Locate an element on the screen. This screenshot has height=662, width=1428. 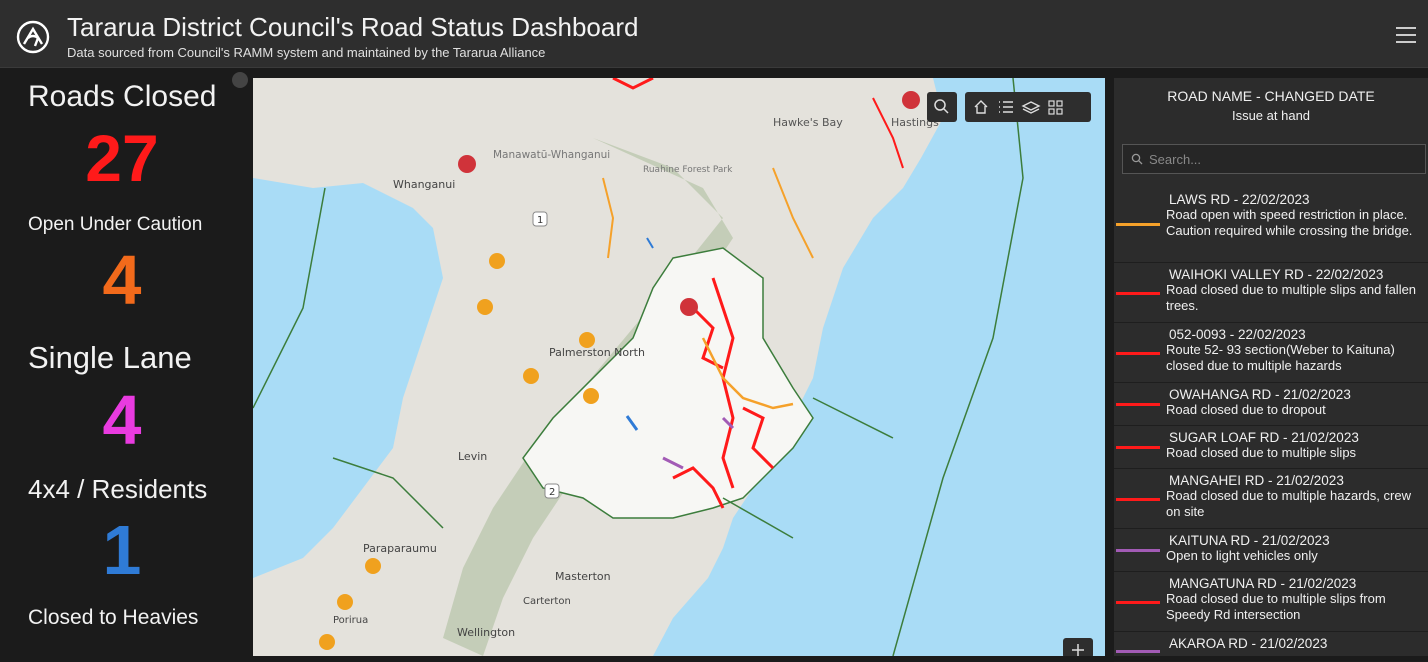
map-label-levin: Levin is located at coordinates (472, 456).